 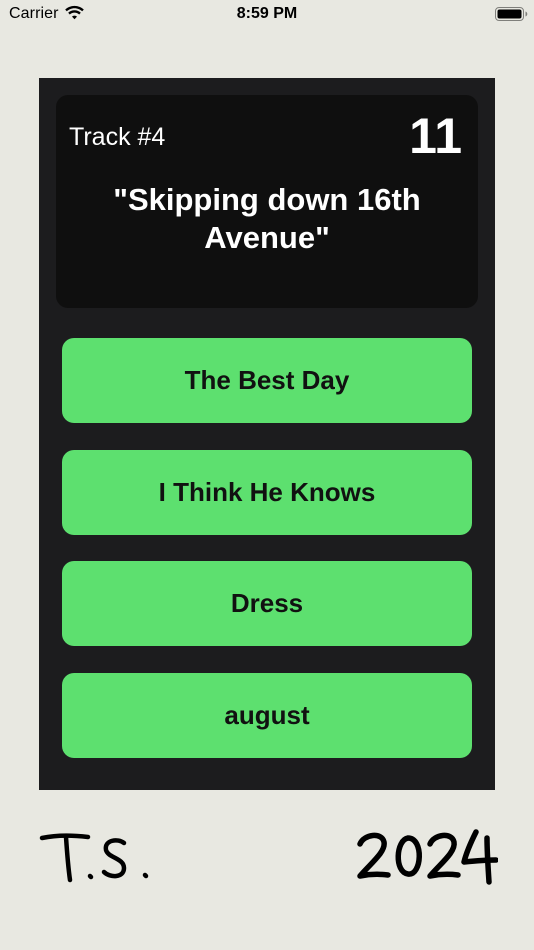 What do you see at coordinates (511, 14) in the screenshot?
I see `battery-full-icon` at bounding box center [511, 14].